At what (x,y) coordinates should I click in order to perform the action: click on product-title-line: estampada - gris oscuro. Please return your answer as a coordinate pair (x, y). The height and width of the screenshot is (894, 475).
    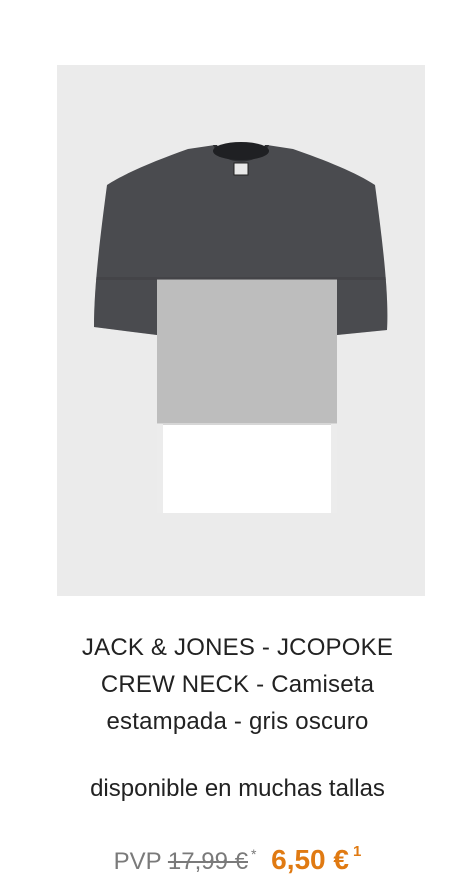
    Looking at the image, I should click on (237, 721).